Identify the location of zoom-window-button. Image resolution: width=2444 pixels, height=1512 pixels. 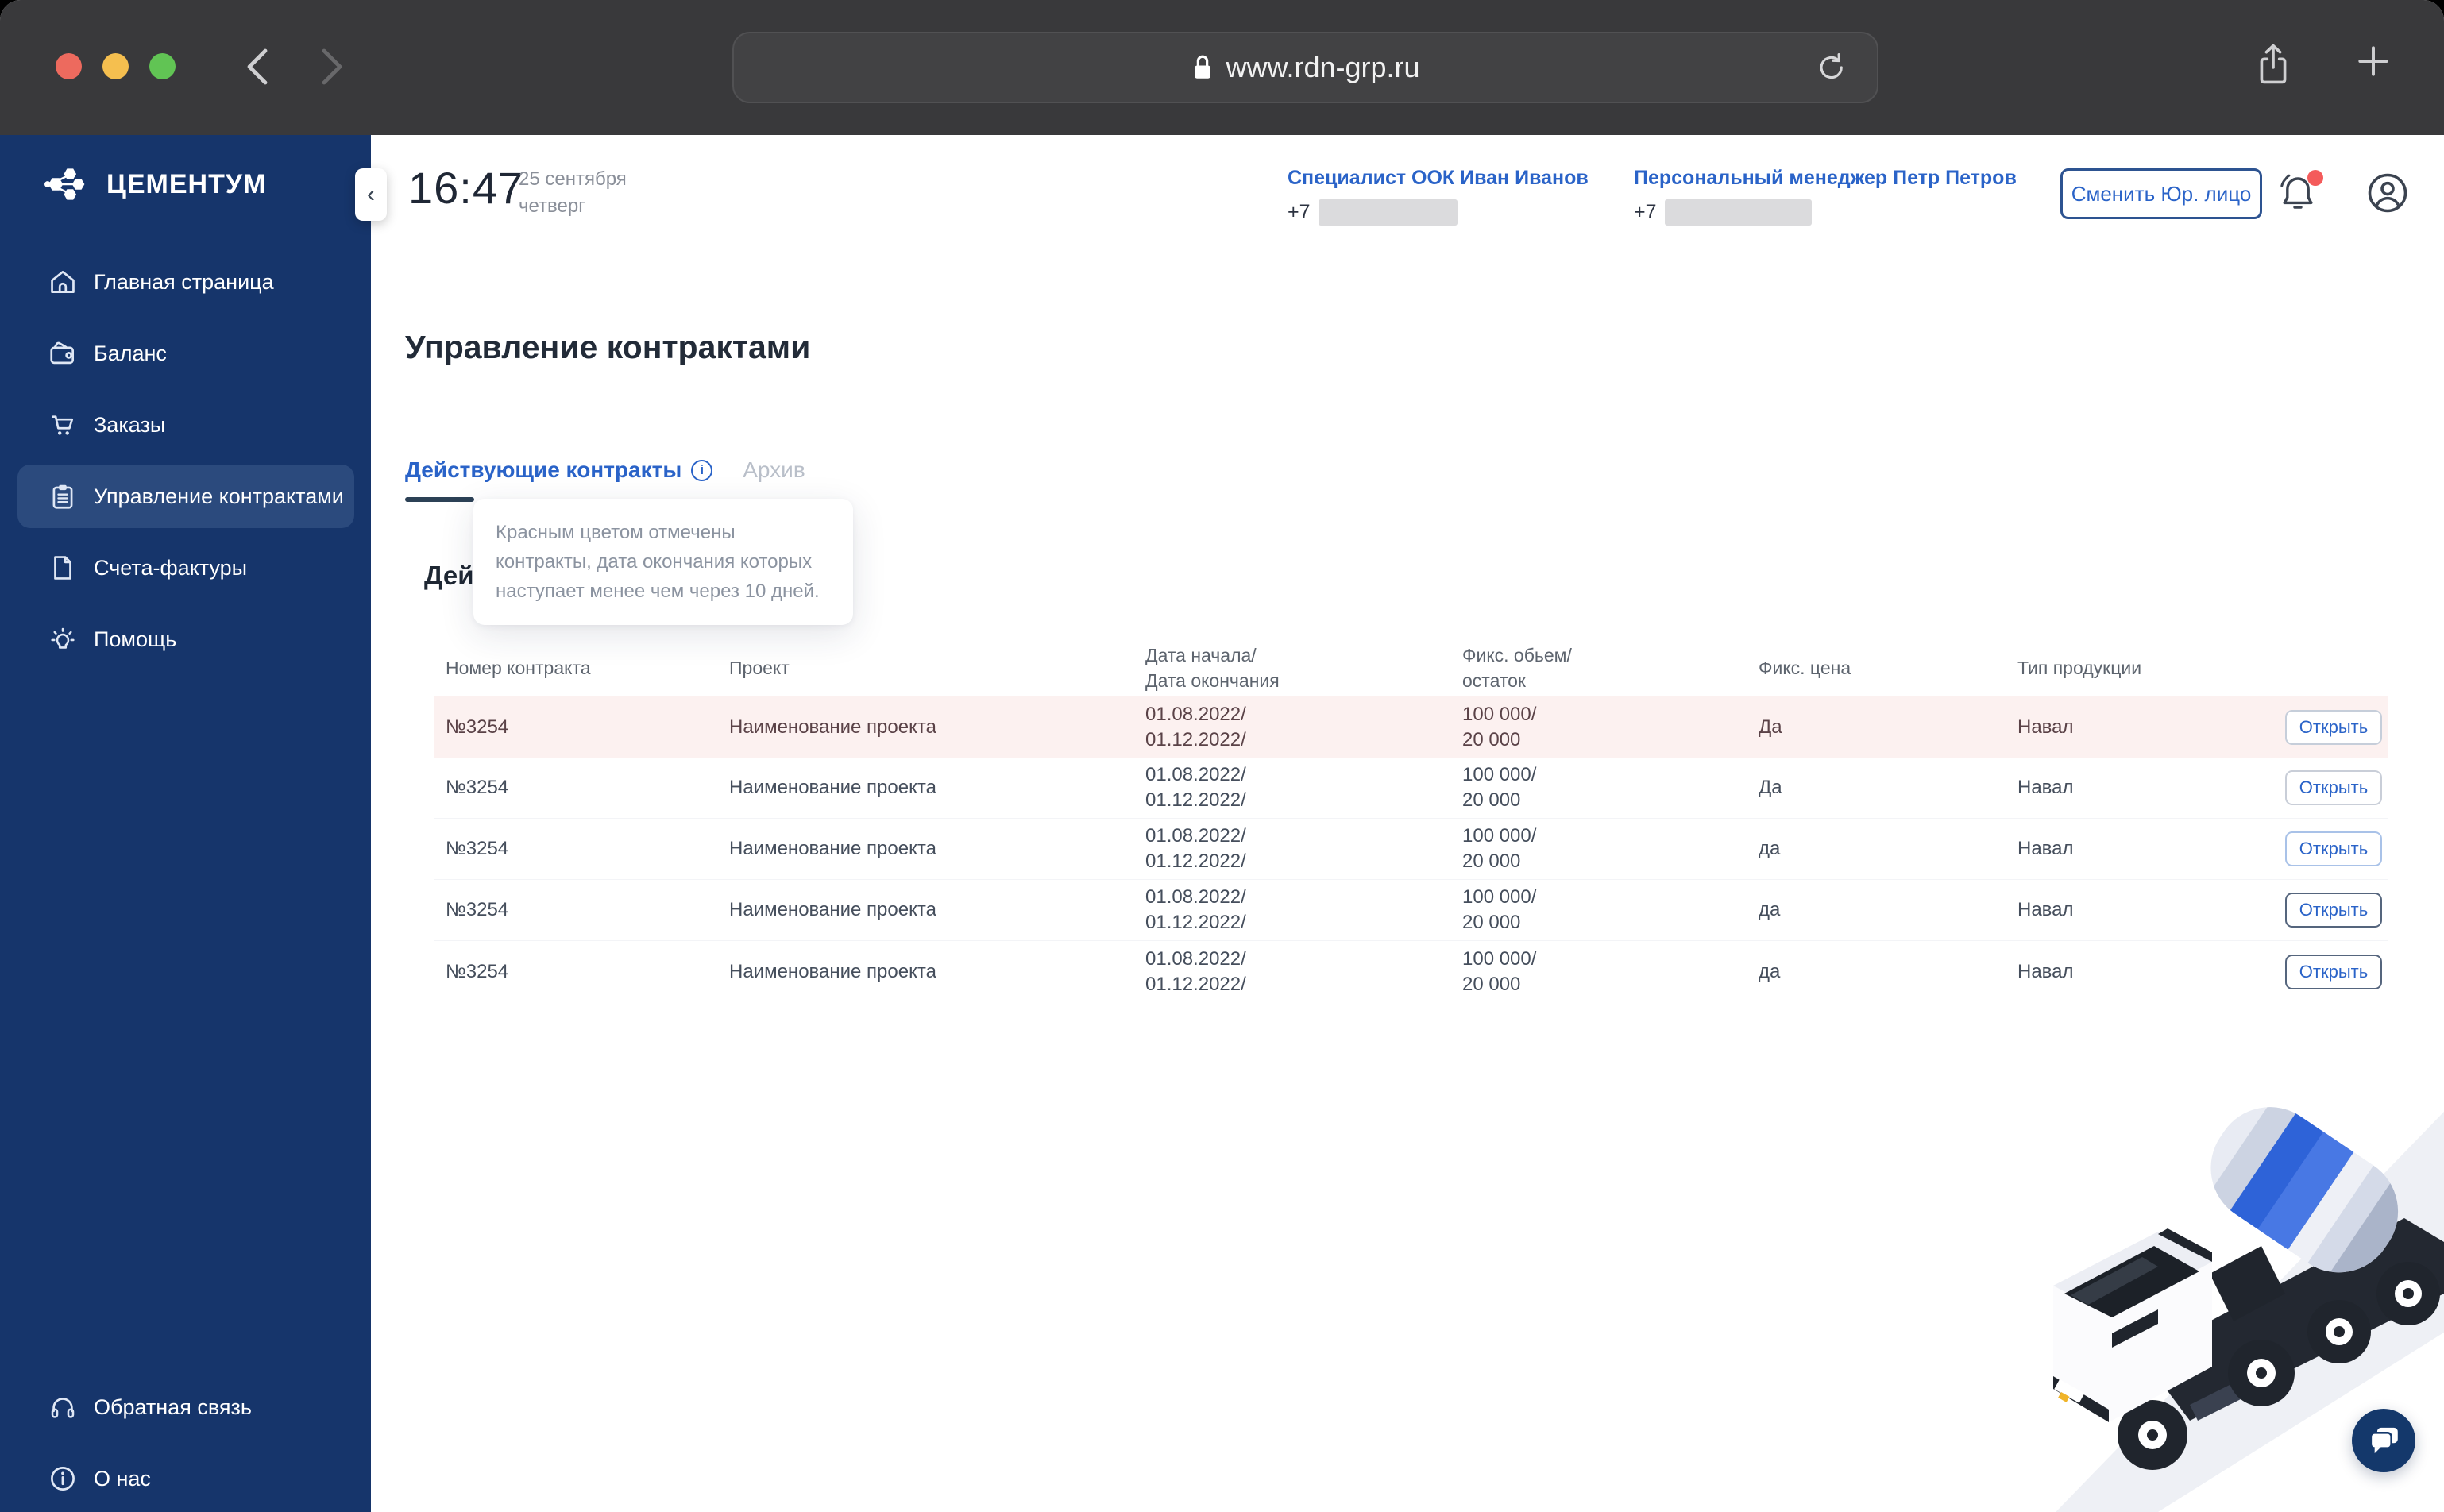
(162, 66).